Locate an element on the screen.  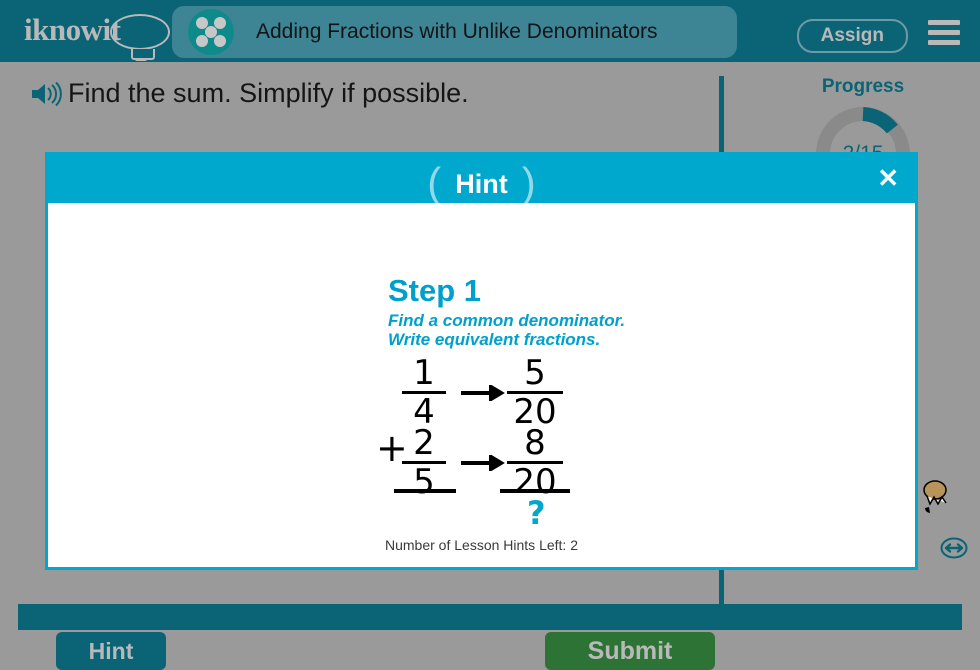
fraction-equivalent-2: 8 20 is located at coordinates (535, 461).